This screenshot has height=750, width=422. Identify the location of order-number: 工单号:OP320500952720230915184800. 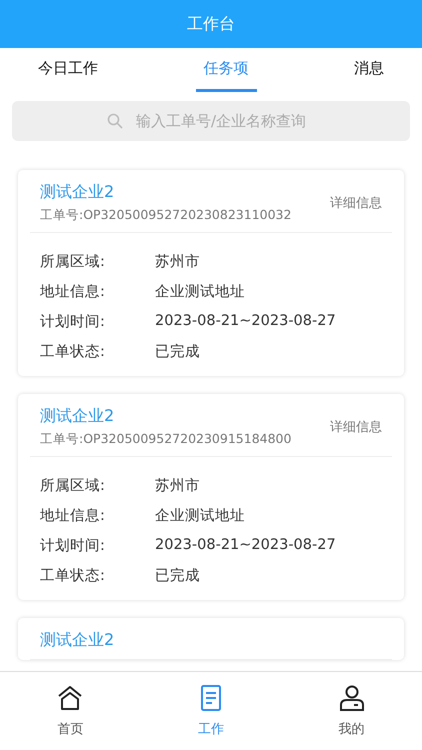
(166, 439).